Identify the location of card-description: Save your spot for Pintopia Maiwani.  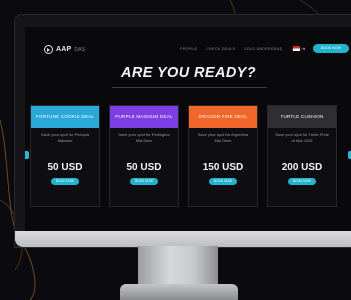
(65, 137).